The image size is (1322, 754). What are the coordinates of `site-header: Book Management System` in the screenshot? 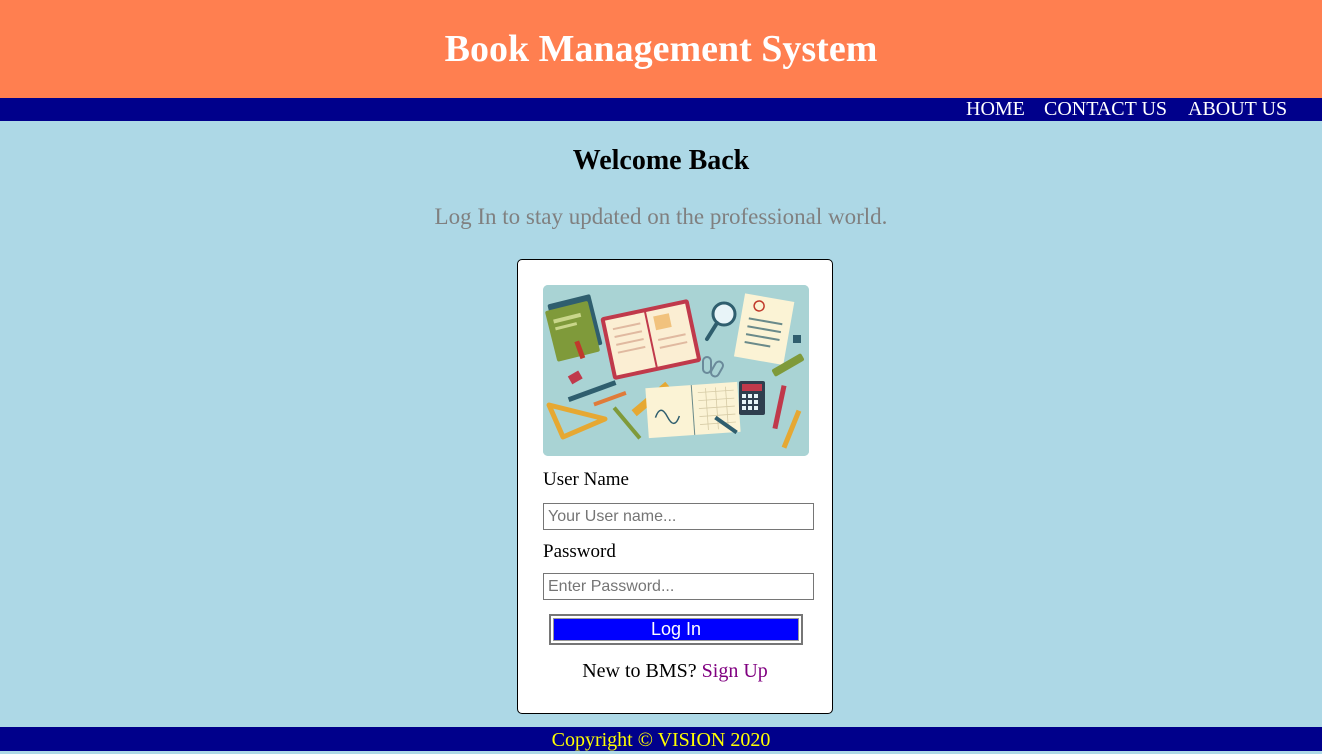 It's located at (661, 49).